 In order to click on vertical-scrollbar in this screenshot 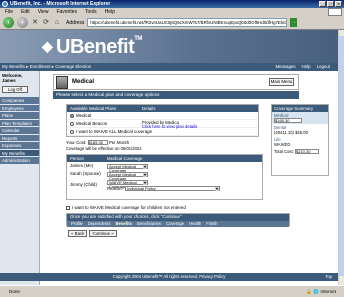, I will do `click(341, 157)`.